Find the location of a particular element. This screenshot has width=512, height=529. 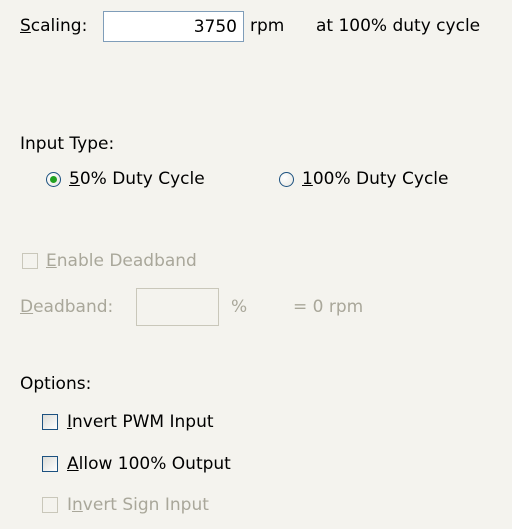

deadband-label: Deadband: is located at coordinates (66, 307).